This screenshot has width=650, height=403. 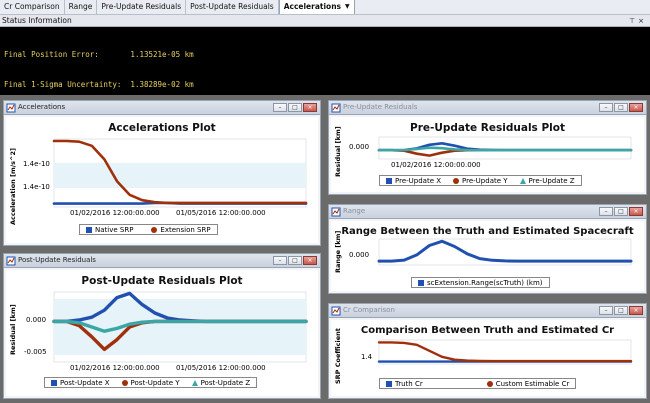 What do you see at coordinates (155, 382) in the screenshot?
I see `legend-label: Post-Update Y` at bounding box center [155, 382].